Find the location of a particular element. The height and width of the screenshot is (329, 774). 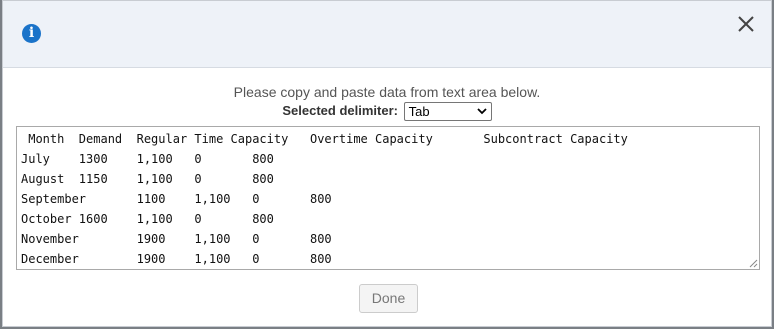

info-icon: i is located at coordinates (31, 33).